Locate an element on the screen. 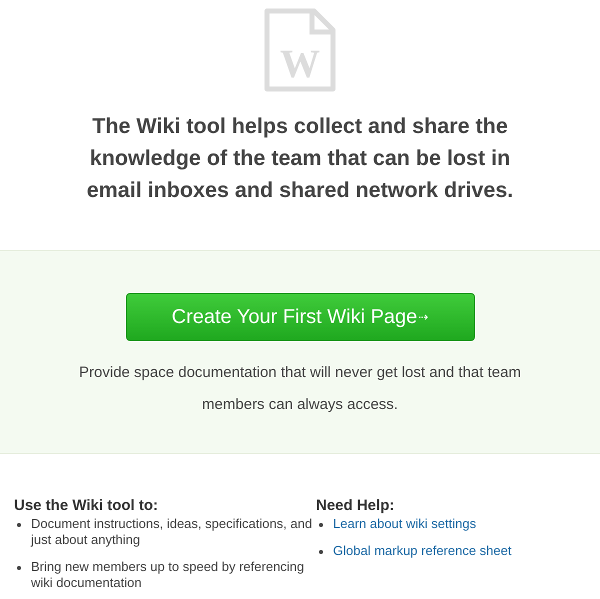  help-link: Learn about wiki settings is located at coordinates (404, 524).